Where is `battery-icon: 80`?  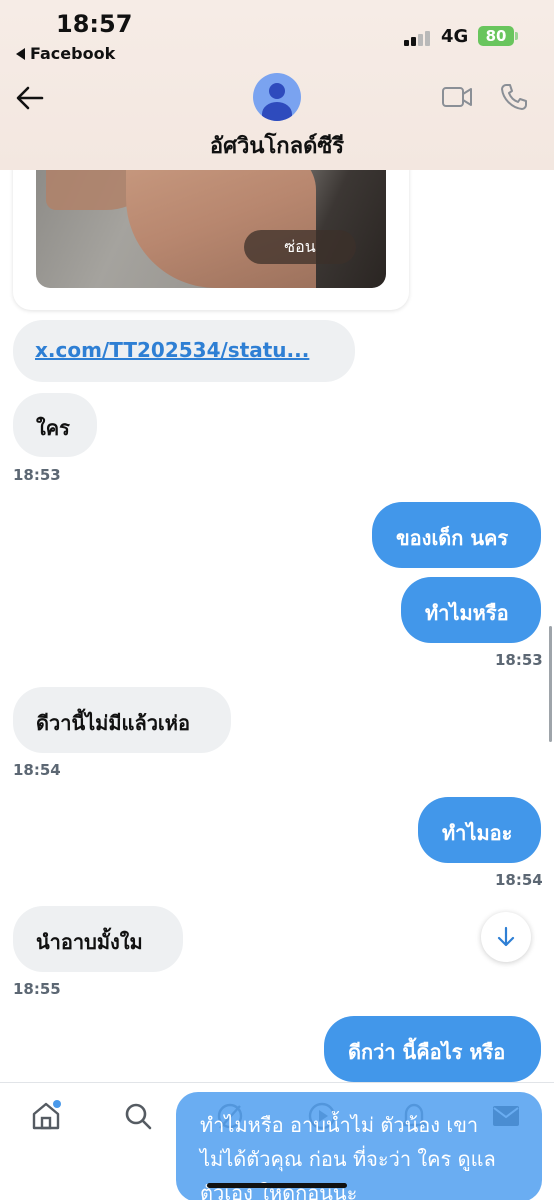
battery-icon: 80 is located at coordinates (498, 36).